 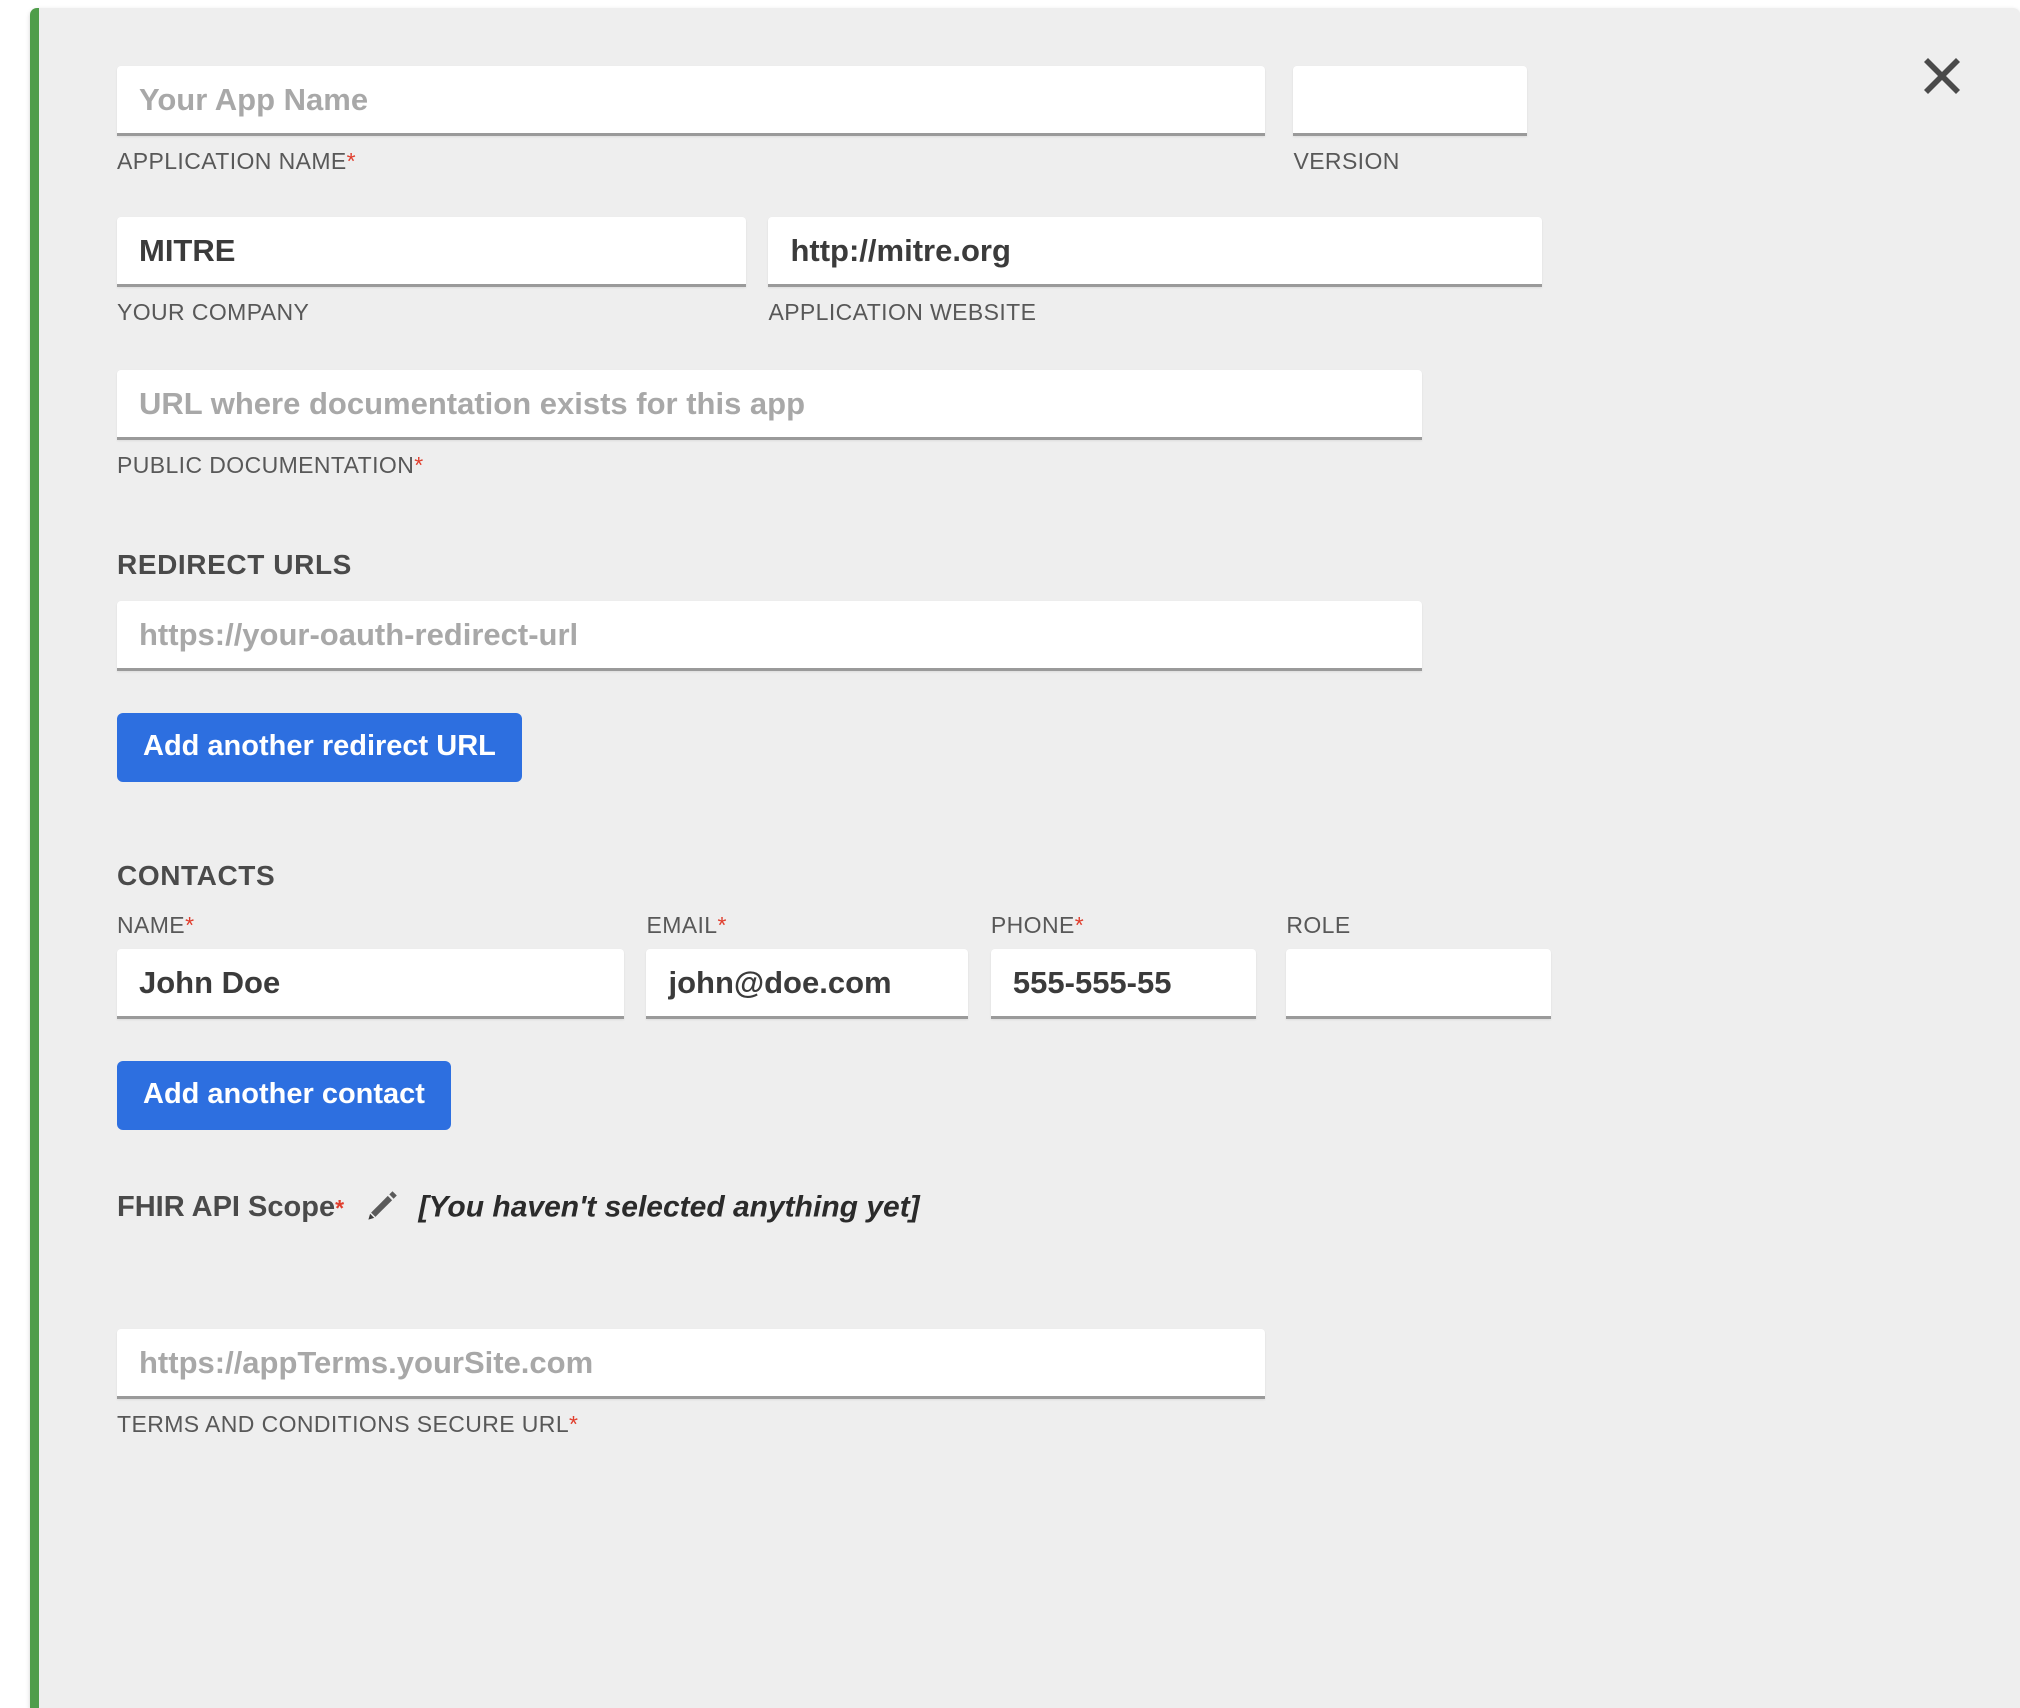 What do you see at coordinates (1032, 925) in the screenshot?
I see `contact-phone-label-text: PHONE` at bounding box center [1032, 925].